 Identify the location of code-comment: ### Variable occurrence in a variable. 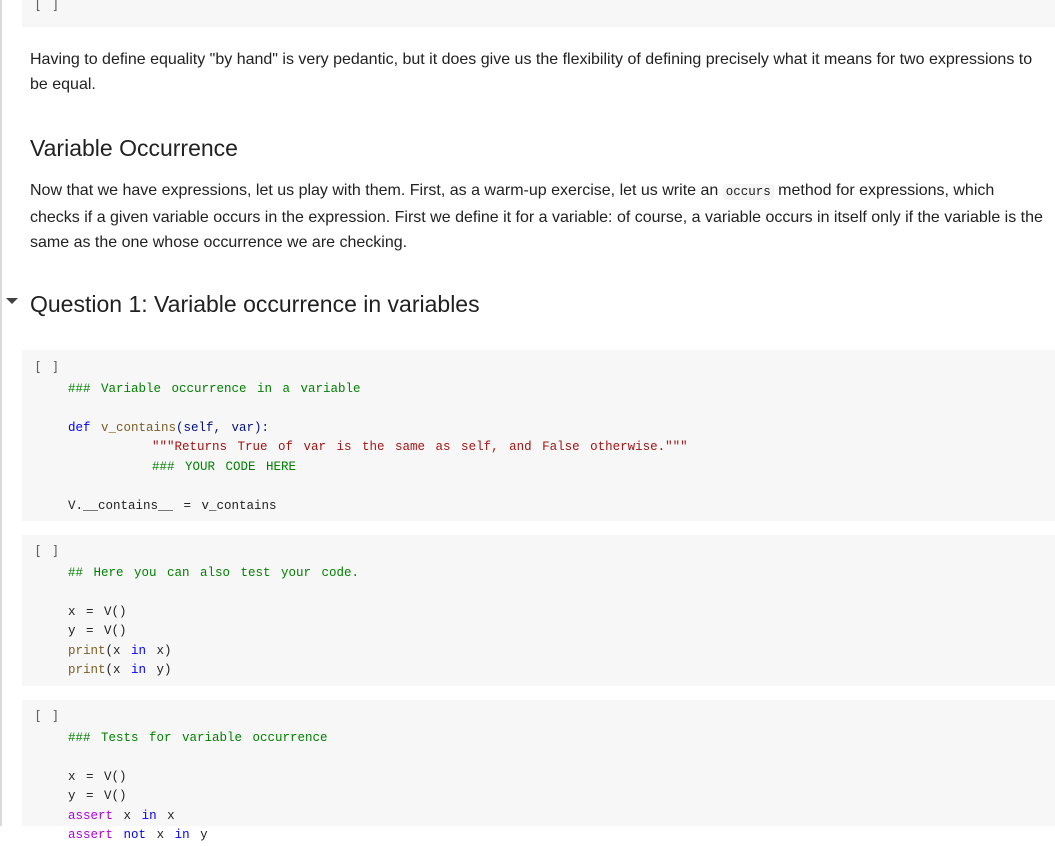
(214, 388).